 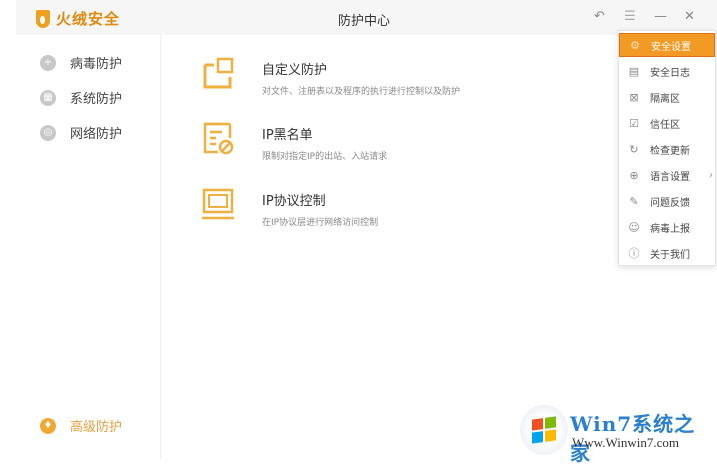 What do you see at coordinates (96, 64) in the screenshot?
I see `sidebar-item-label: 病毒防护` at bounding box center [96, 64].